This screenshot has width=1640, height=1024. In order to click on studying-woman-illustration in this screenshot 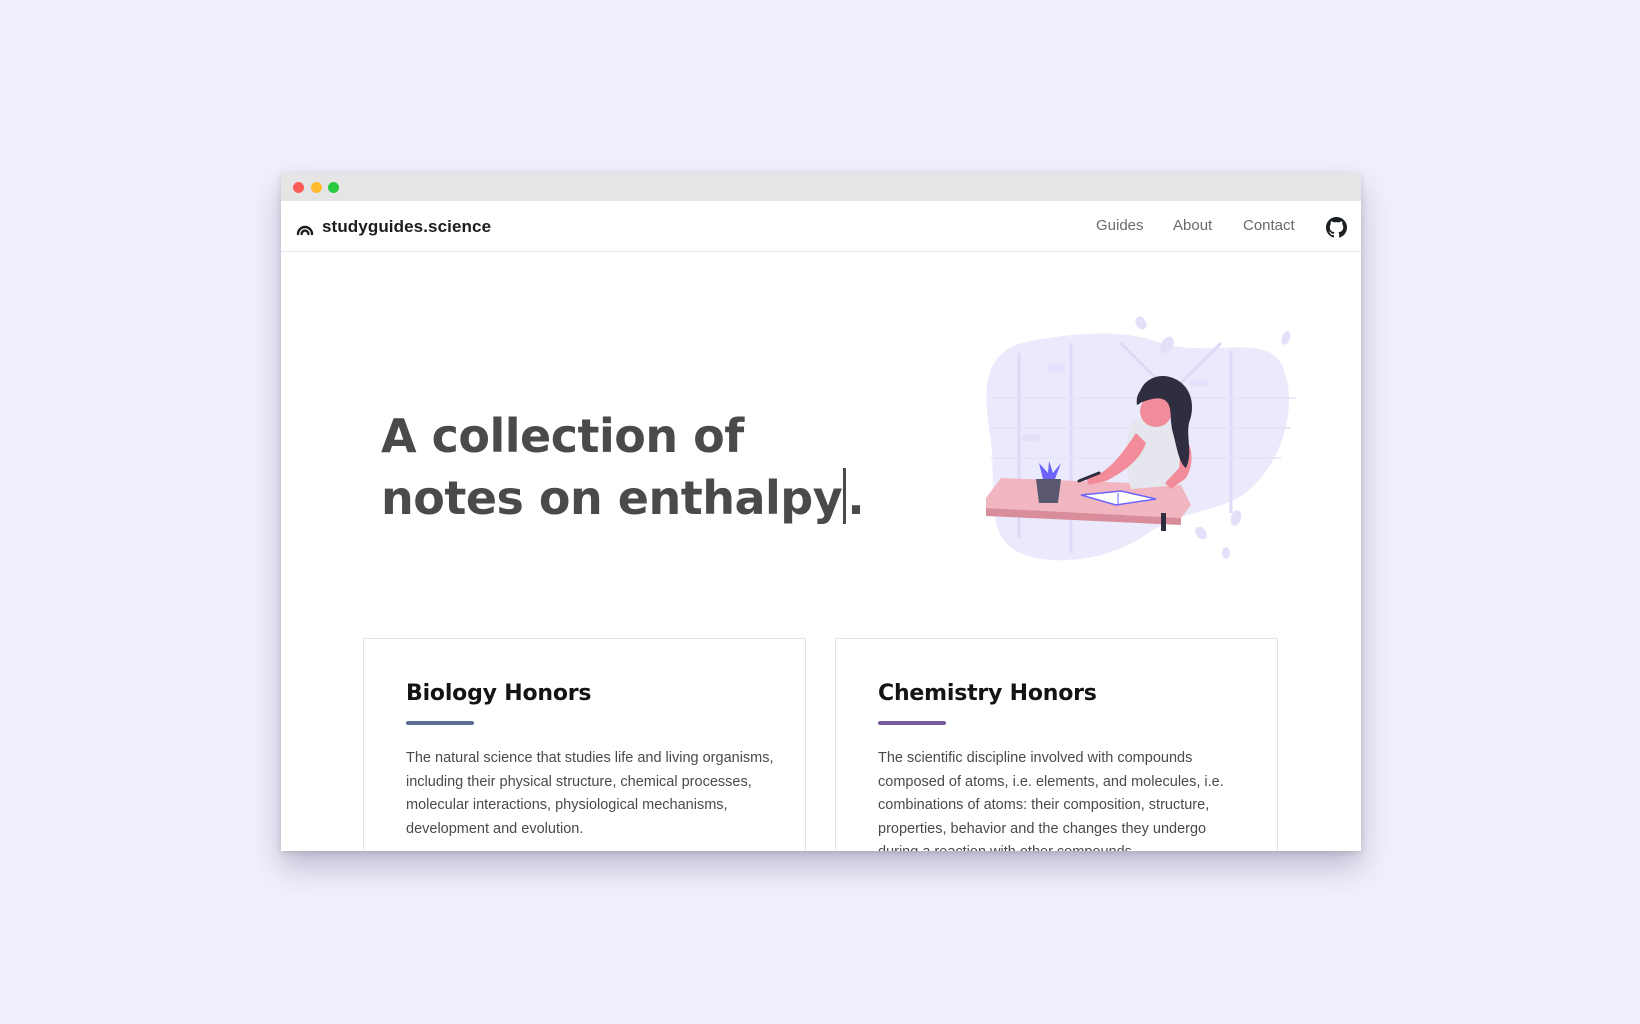, I will do `click(1141, 438)`.